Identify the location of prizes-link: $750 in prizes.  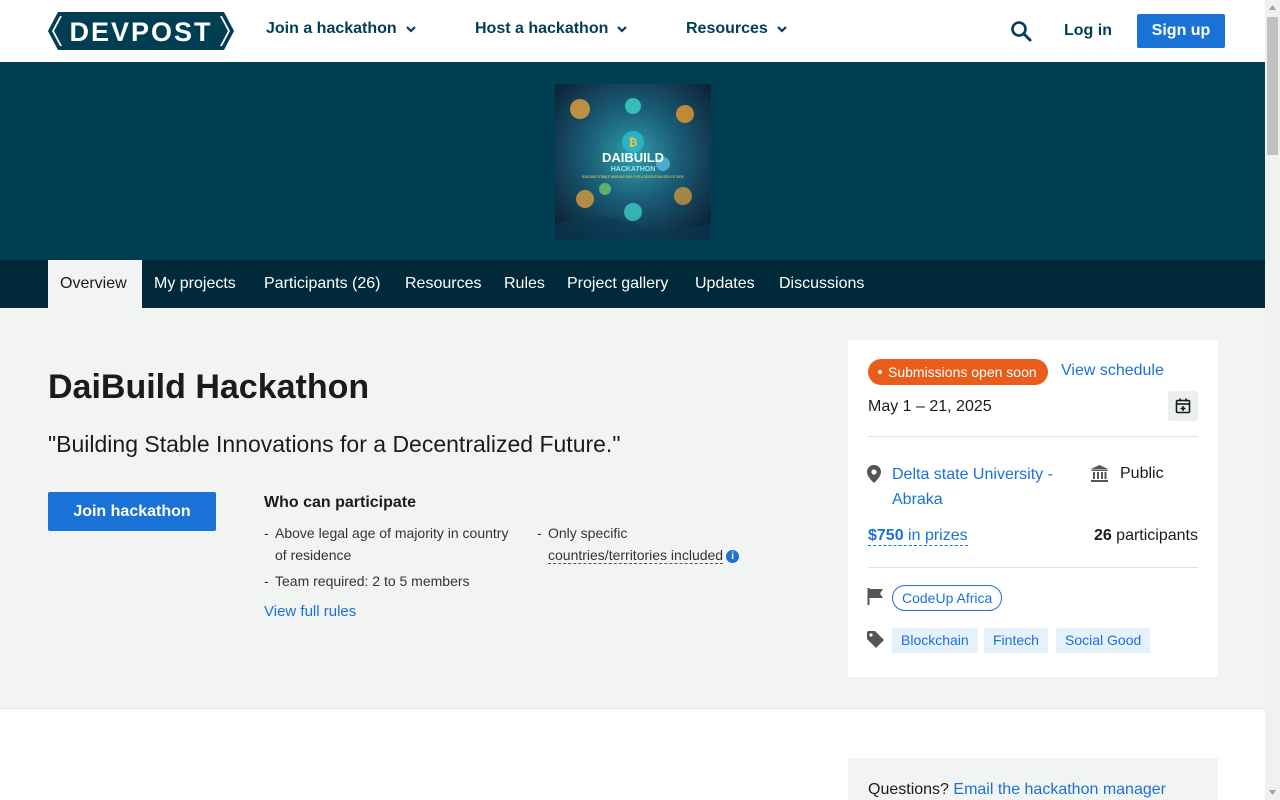
(918, 536).